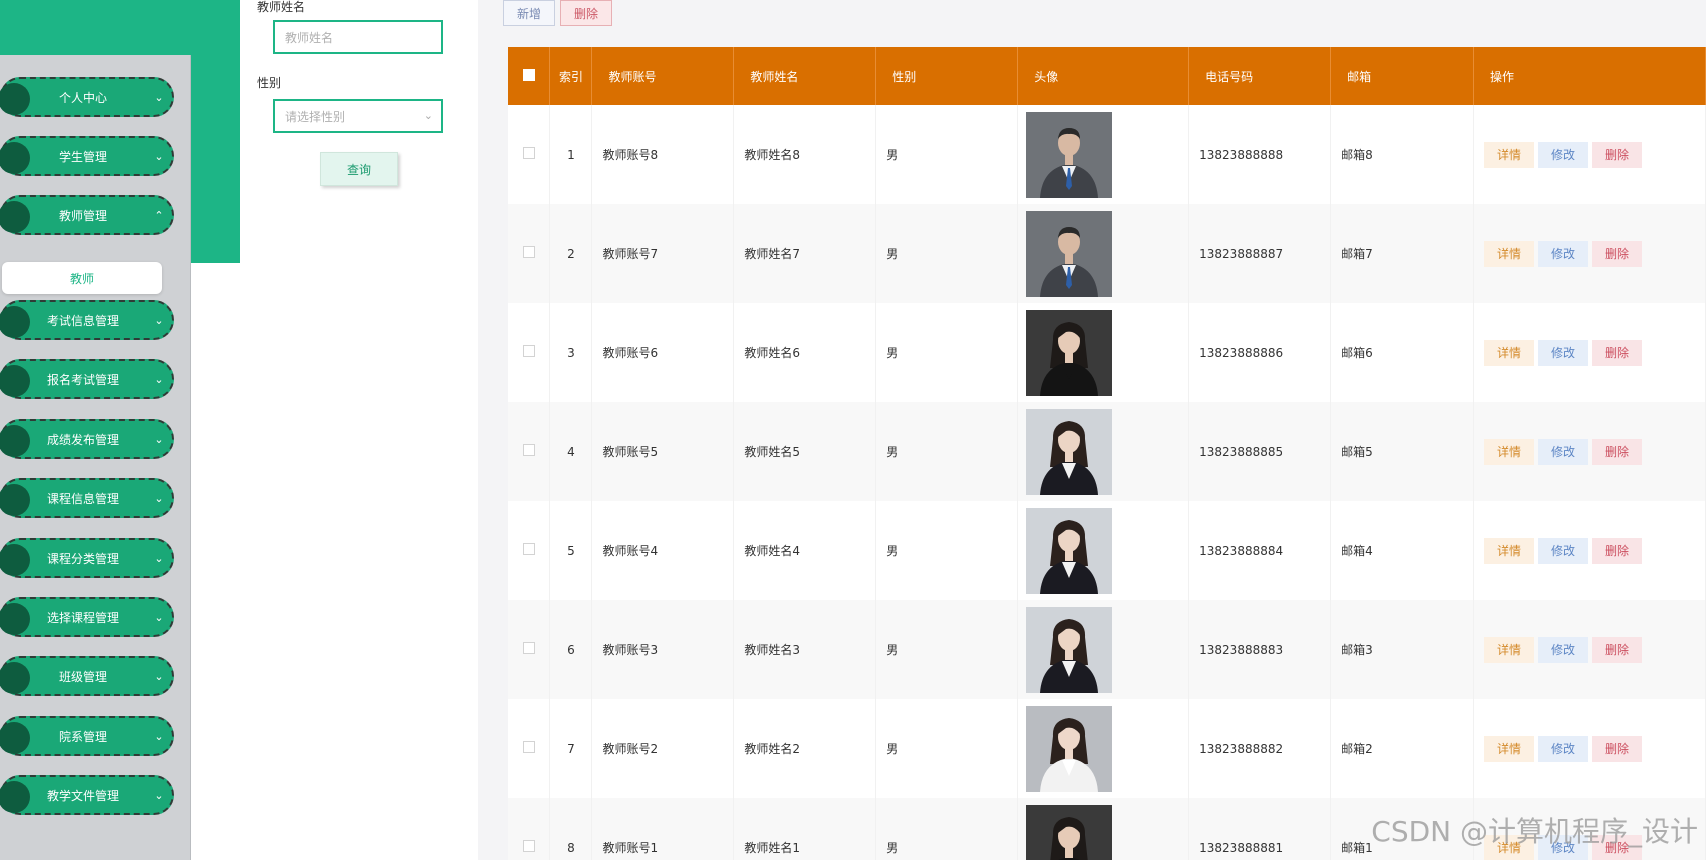  Describe the element at coordinates (87, 215) in the screenshot. I see `sidebar-menu-item: 教师管理 ⌃` at that location.